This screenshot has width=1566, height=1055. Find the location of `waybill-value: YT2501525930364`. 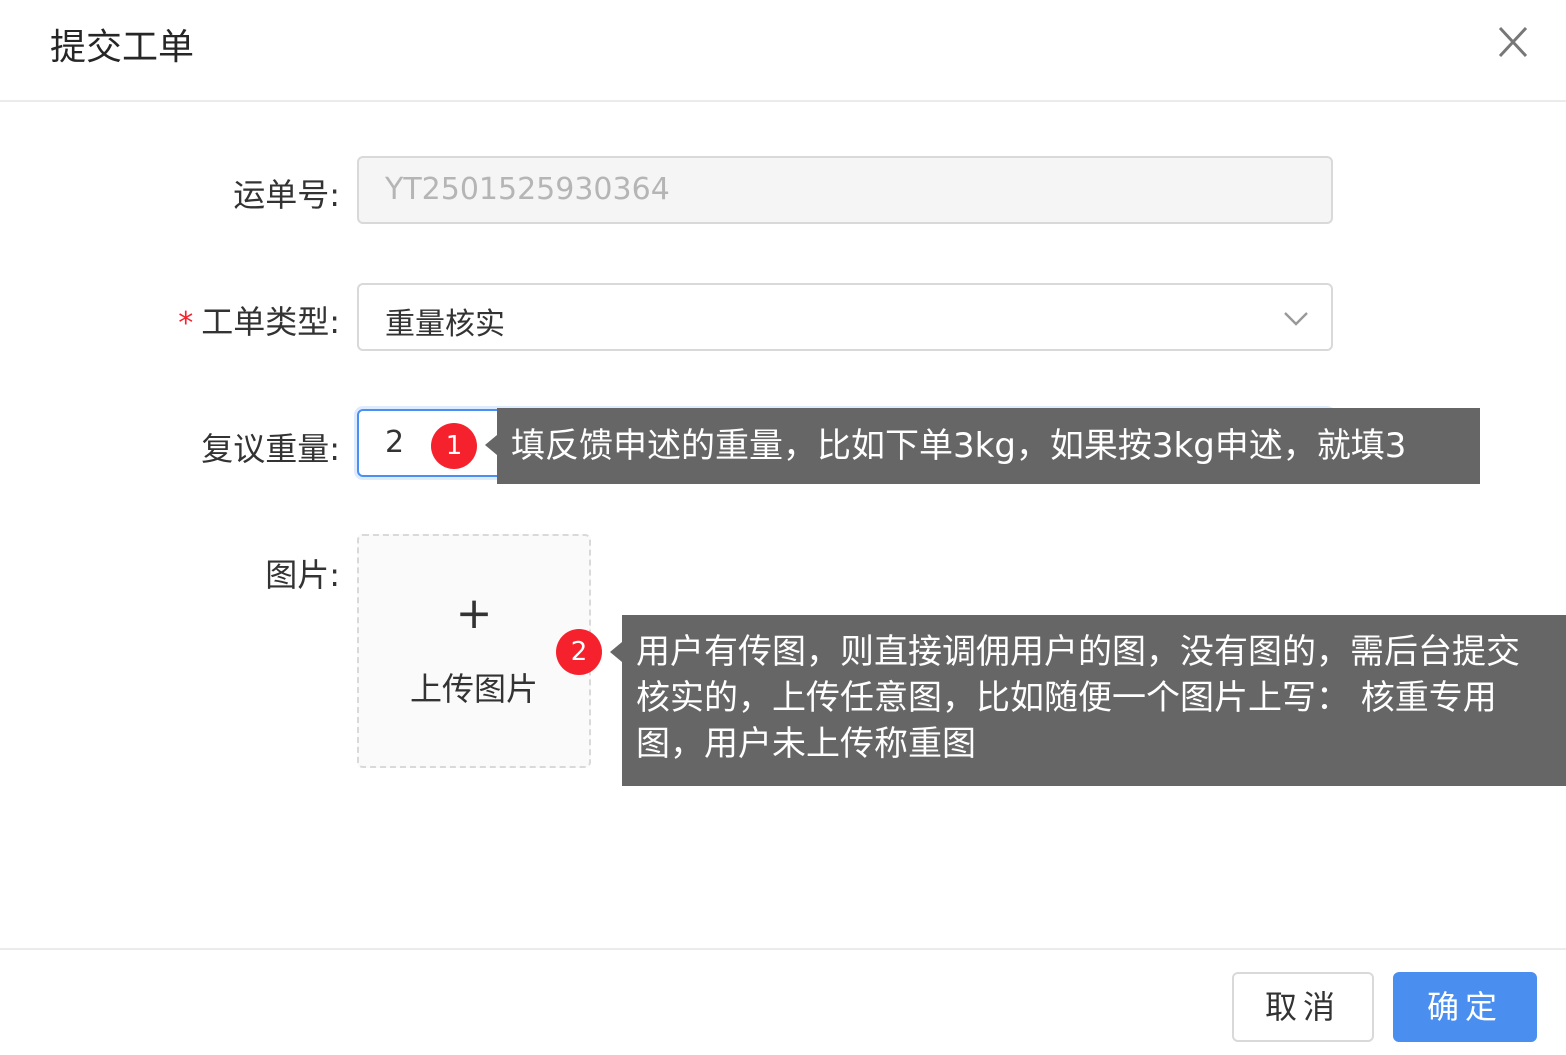

waybill-value: YT2501525930364 is located at coordinates (527, 189).